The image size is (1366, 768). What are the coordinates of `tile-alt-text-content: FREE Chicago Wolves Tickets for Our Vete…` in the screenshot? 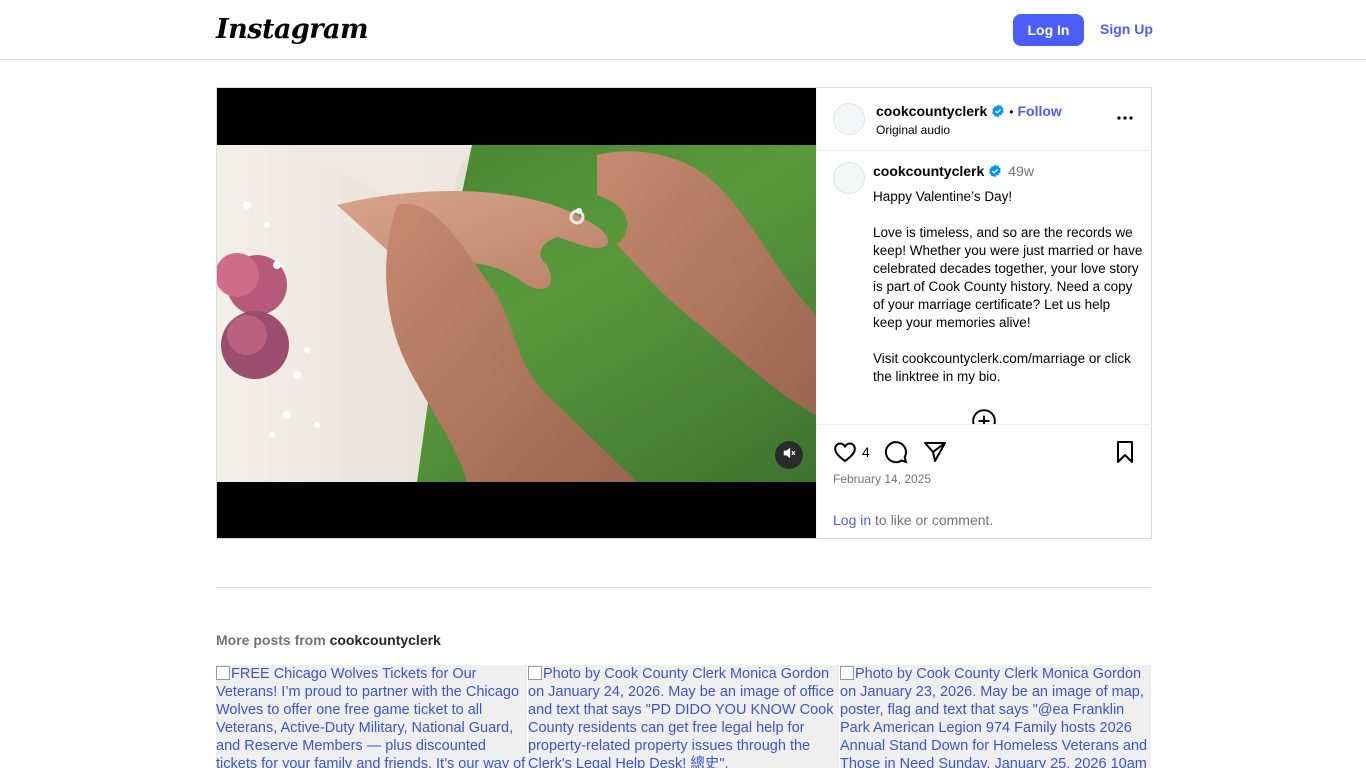 It's located at (371, 717).